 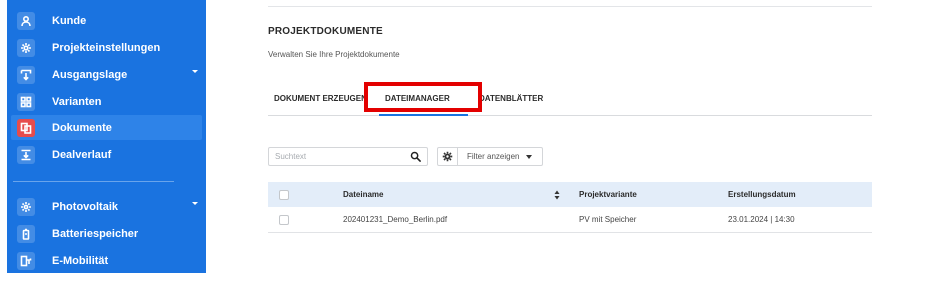 What do you see at coordinates (95, 233) in the screenshot?
I see `sidebar-item-label: Batteriespeicher` at bounding box center [95, 233].